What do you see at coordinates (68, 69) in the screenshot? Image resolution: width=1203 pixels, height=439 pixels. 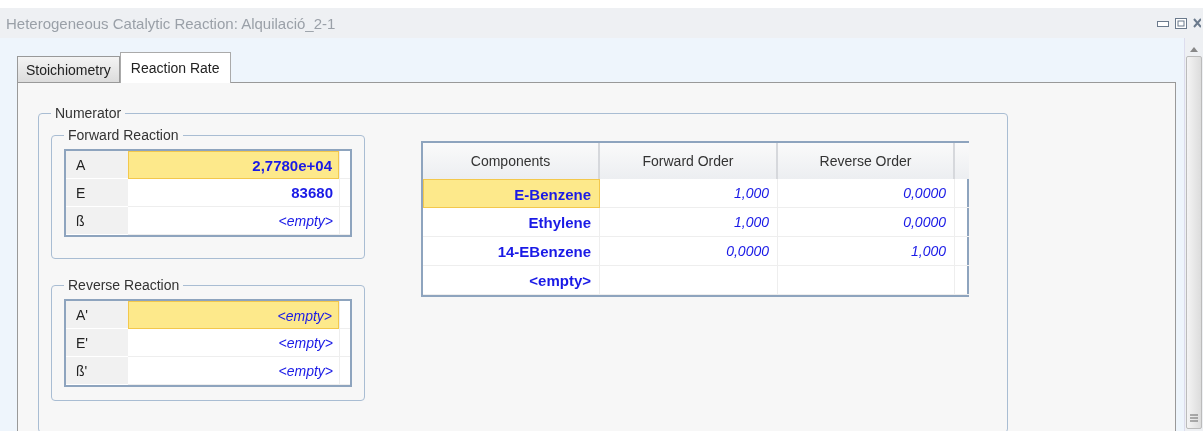 I see `tab: Stoichiometry` at bounding box center [68, 69].